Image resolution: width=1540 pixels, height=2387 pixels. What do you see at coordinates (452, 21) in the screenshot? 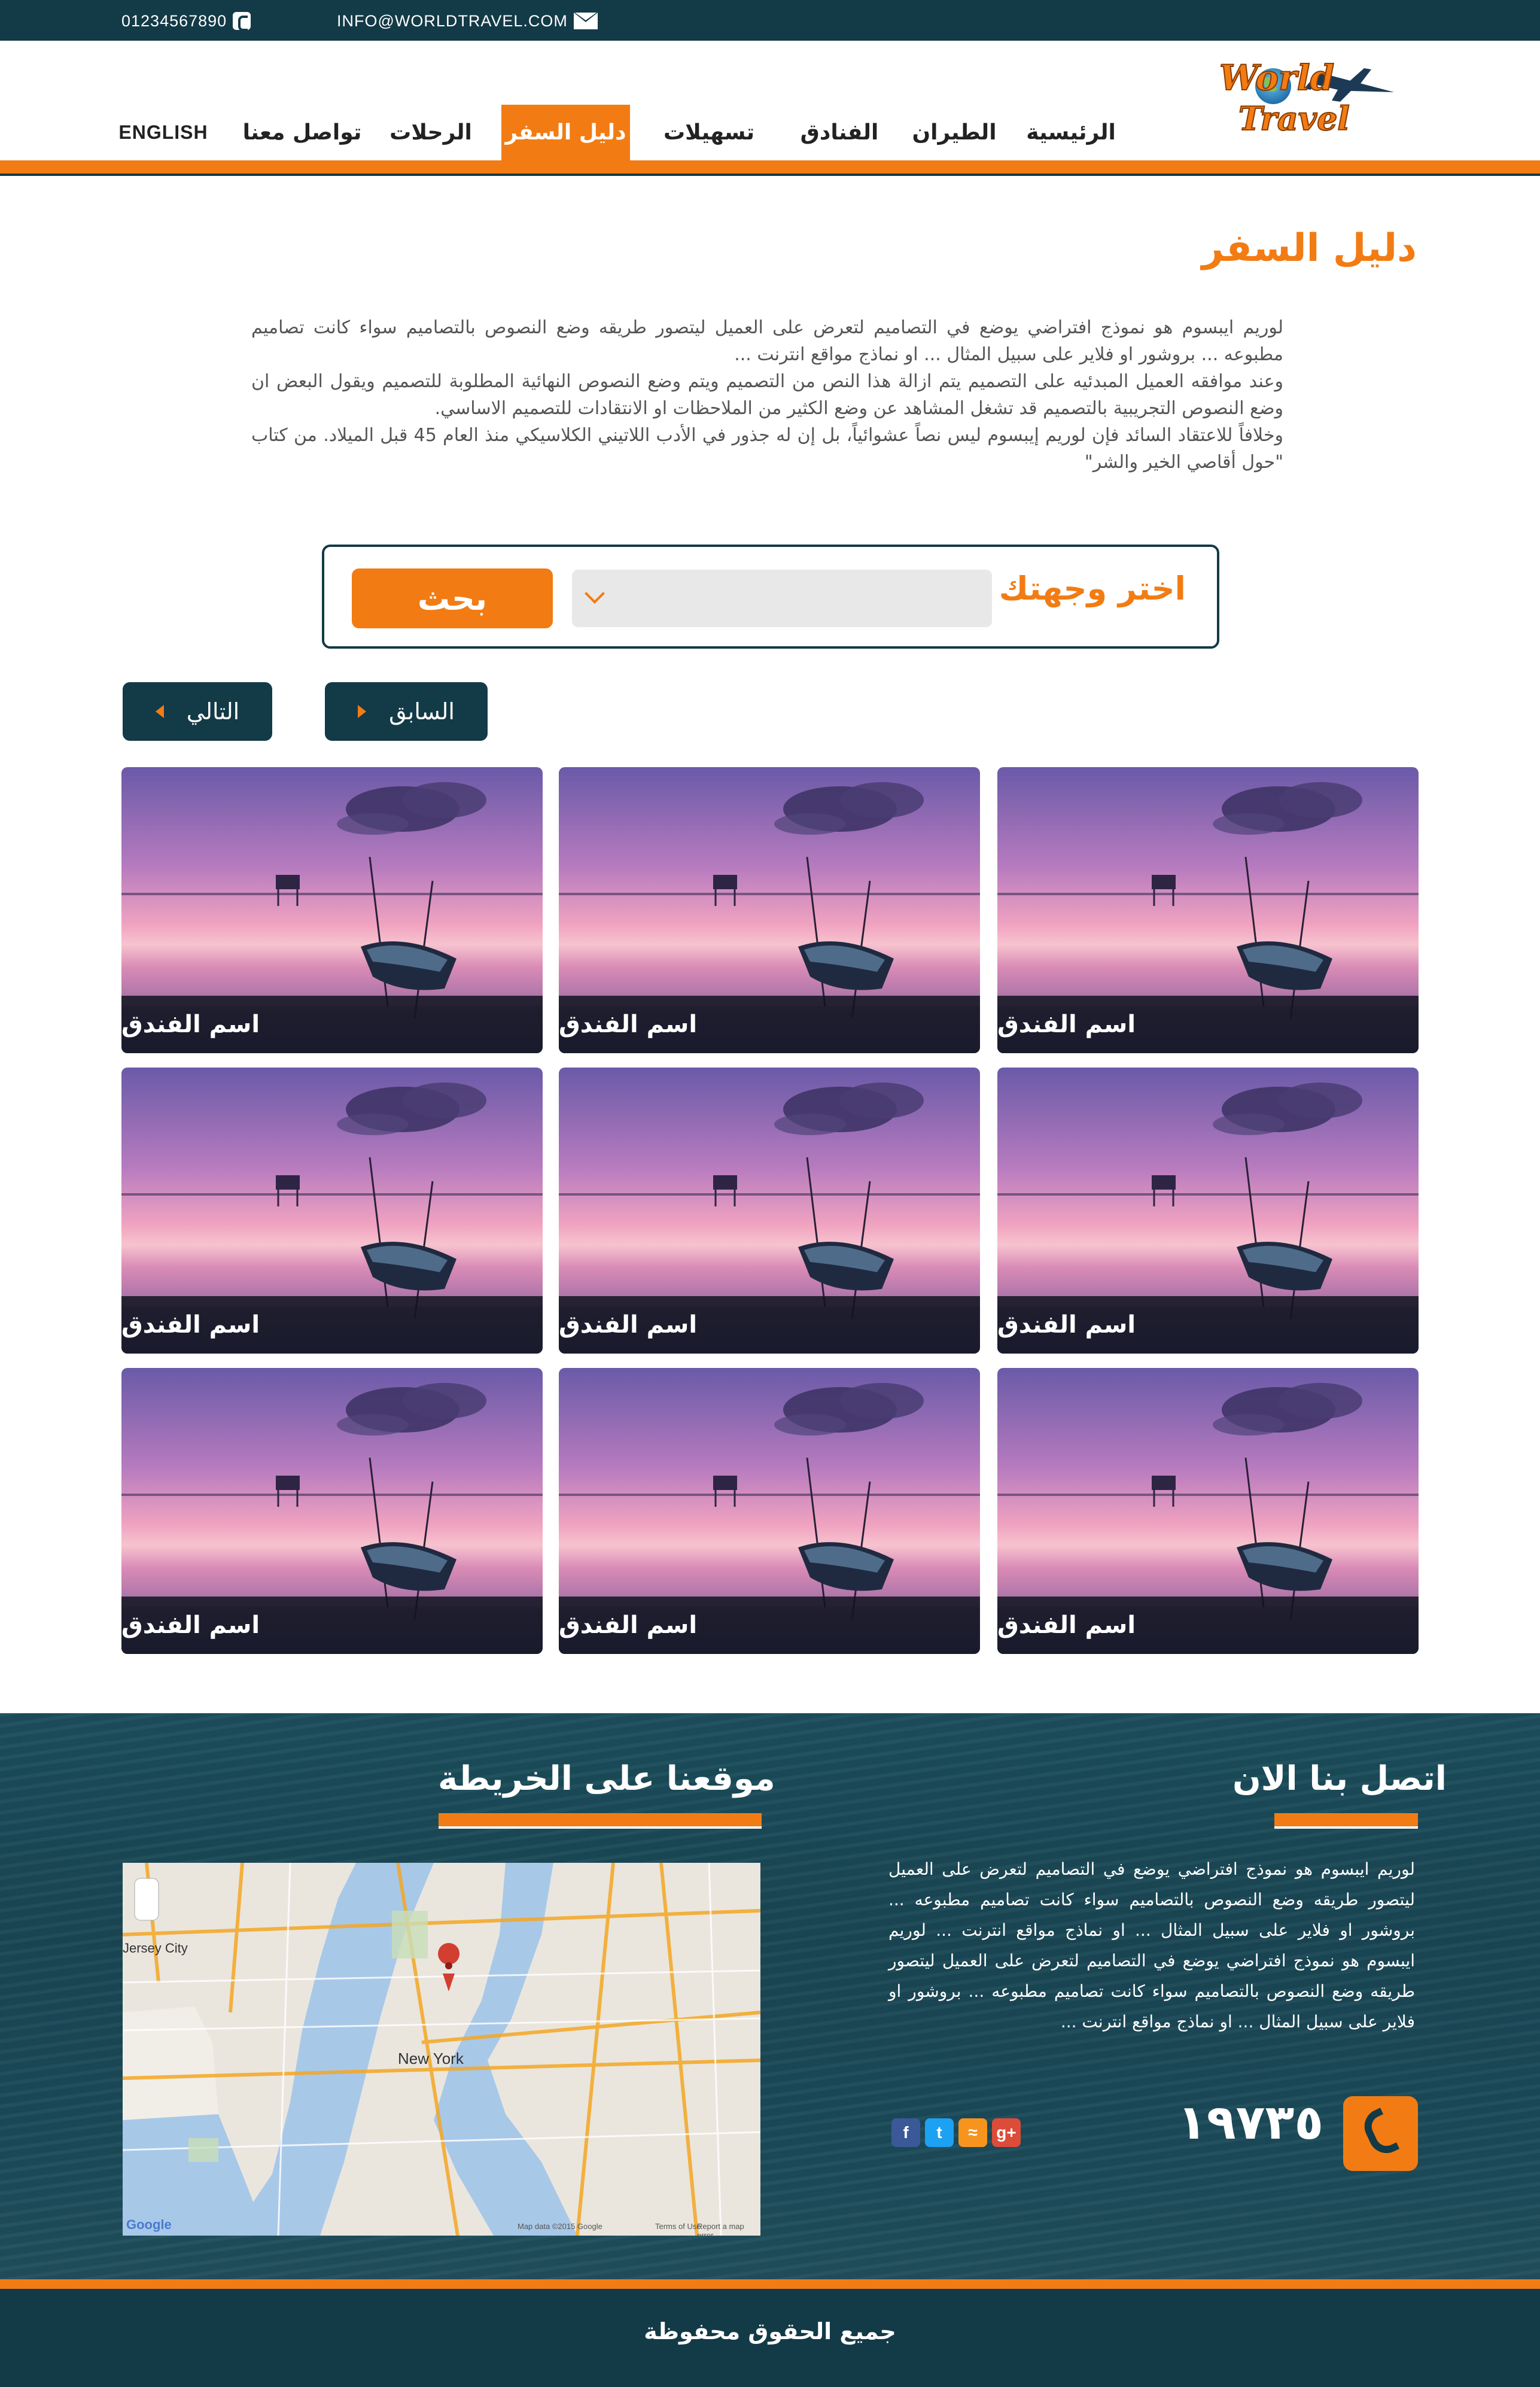
I see `email-address: INFO@WORLDTRAVEL.COM` at bounding box center [452, 21].